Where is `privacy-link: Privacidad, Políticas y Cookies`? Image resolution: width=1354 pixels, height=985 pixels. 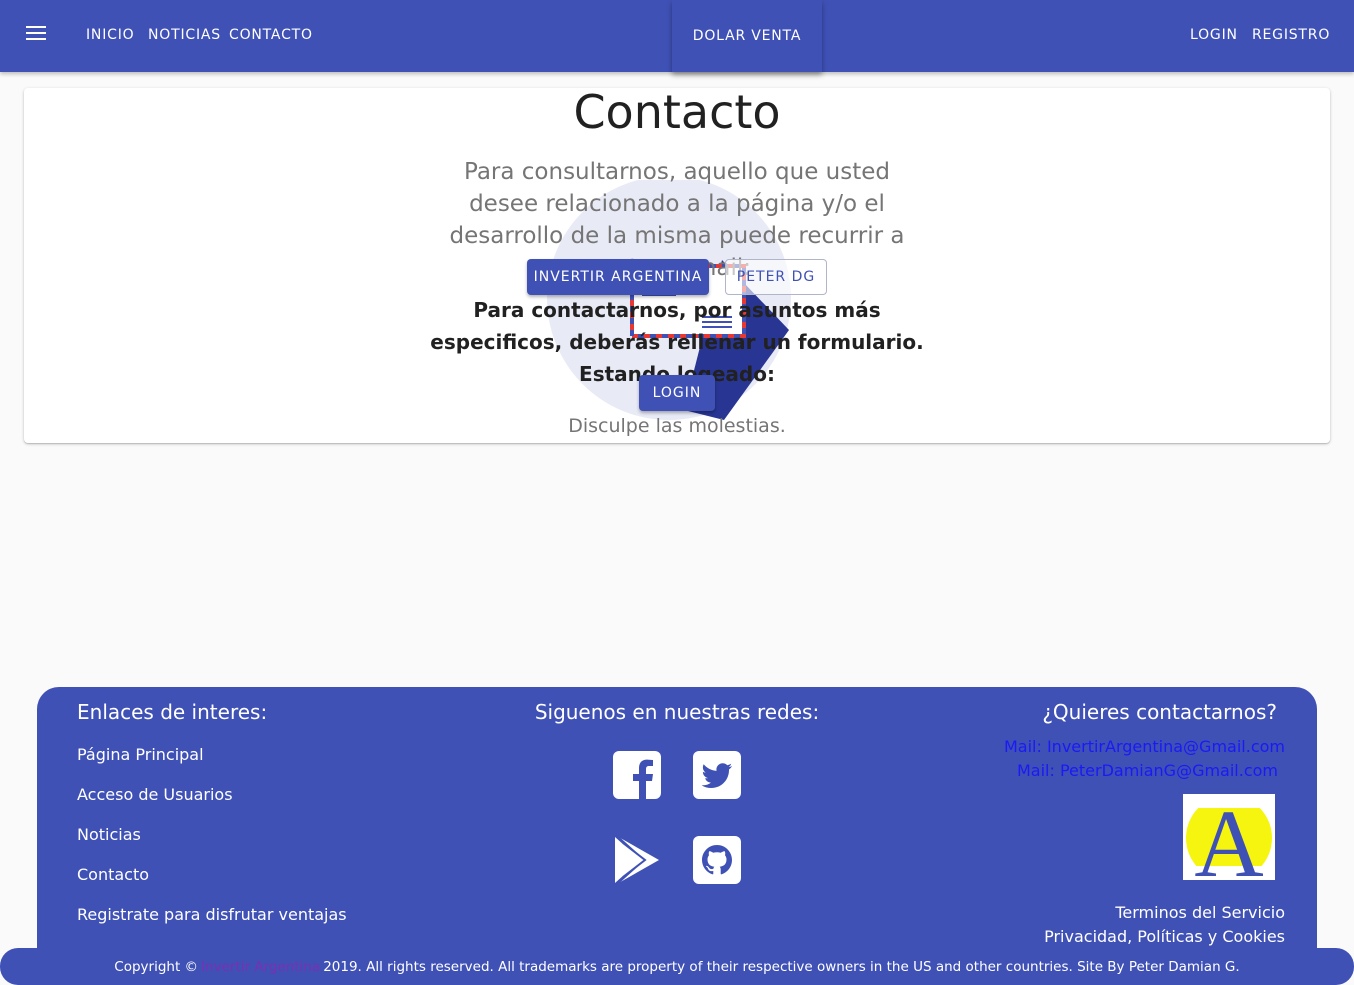 privacy-link: Privacidad, Políticas y Cookies is located at coordinates (1164, 936).